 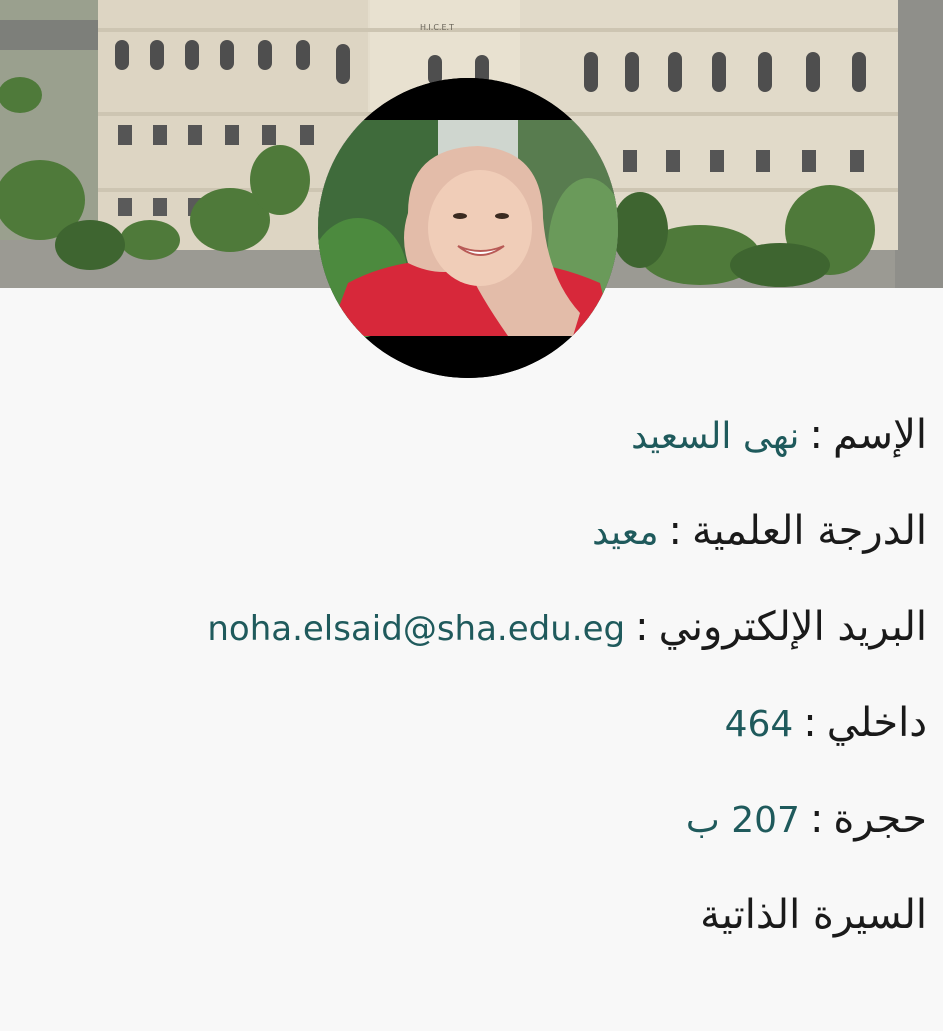 What do you see at coordinates (625, 532) in the screenshot?
I see `degree-value: معيد` at bounding box center [625, 532].